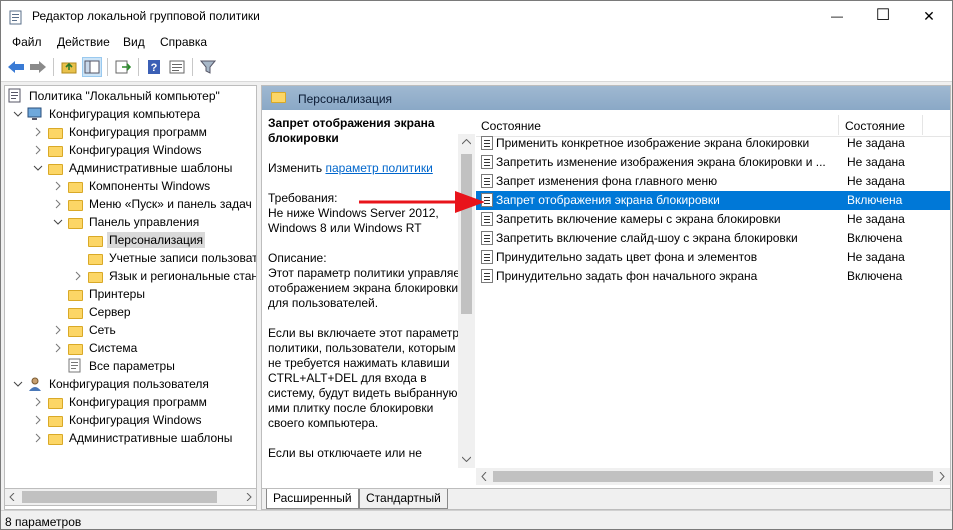 This screenshot has width=953, height=530. What do you see at coordinates (312, 499) in the screenshot?
I see `tab-extended: Расширенный` at bounding box center [312, 499].